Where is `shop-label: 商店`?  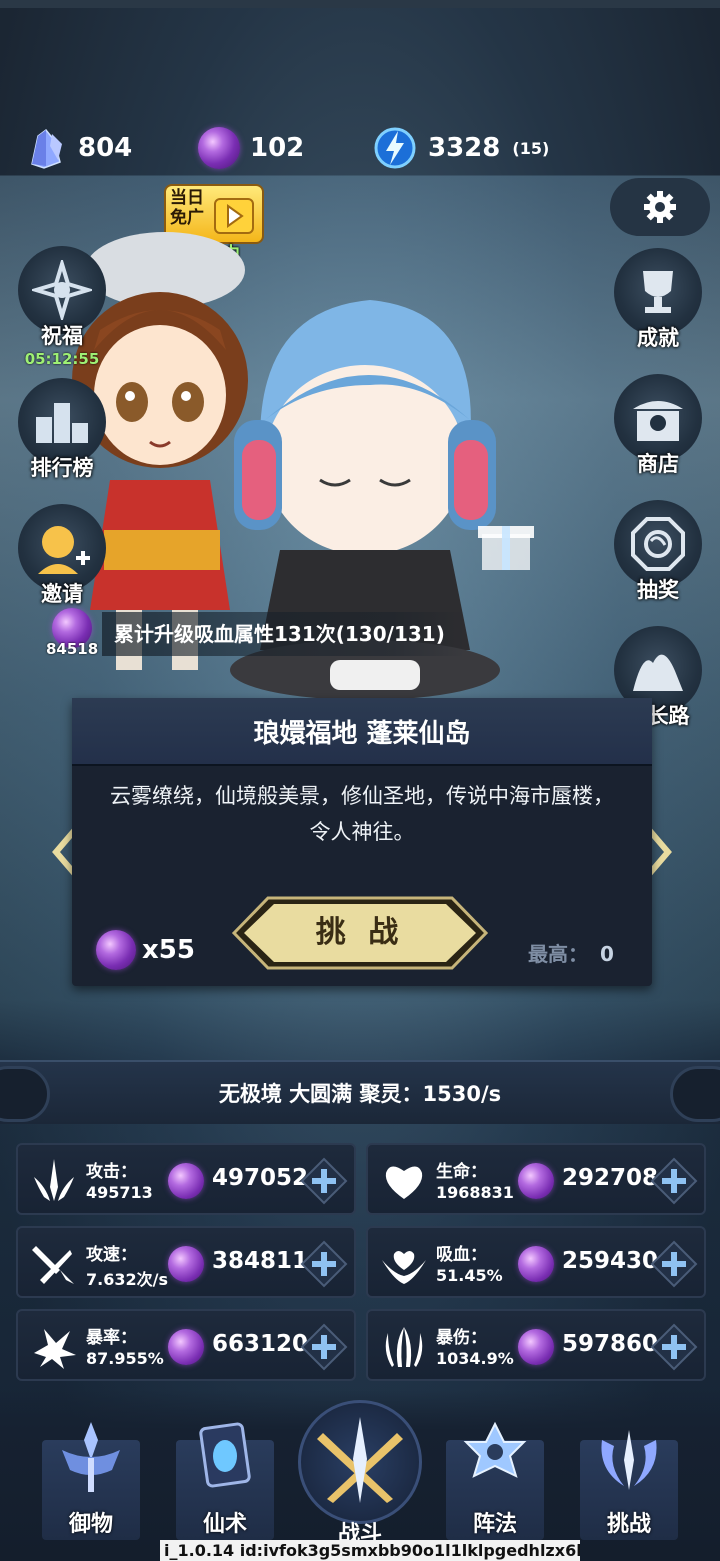 shop-label: 商店 is located at coordinates (658, 464).